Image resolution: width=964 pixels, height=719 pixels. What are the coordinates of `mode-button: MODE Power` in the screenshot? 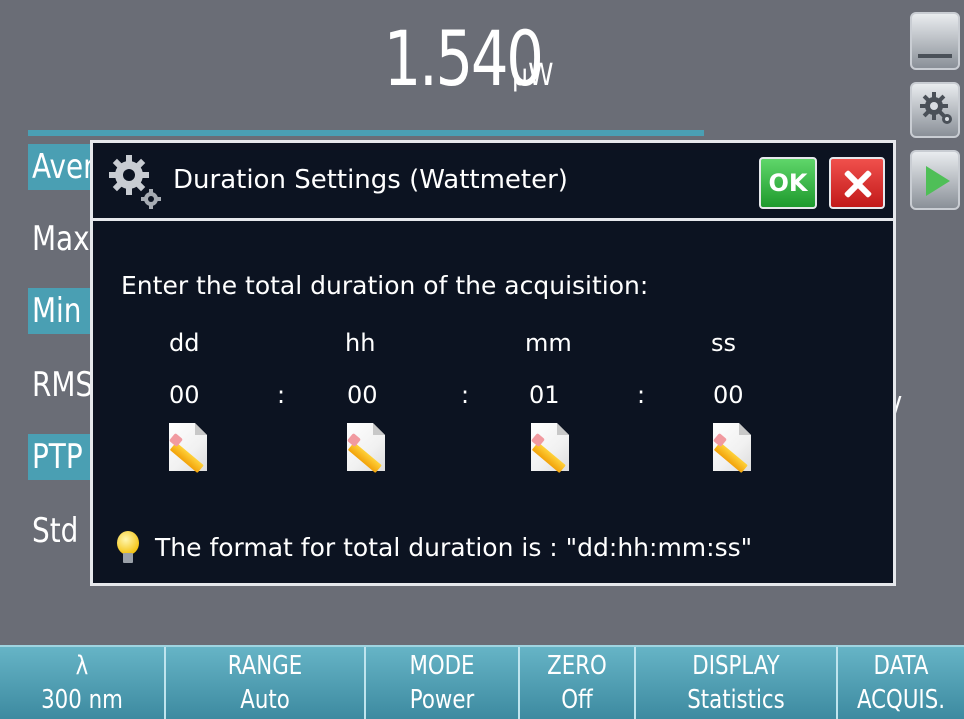 It's located at (443, 683).